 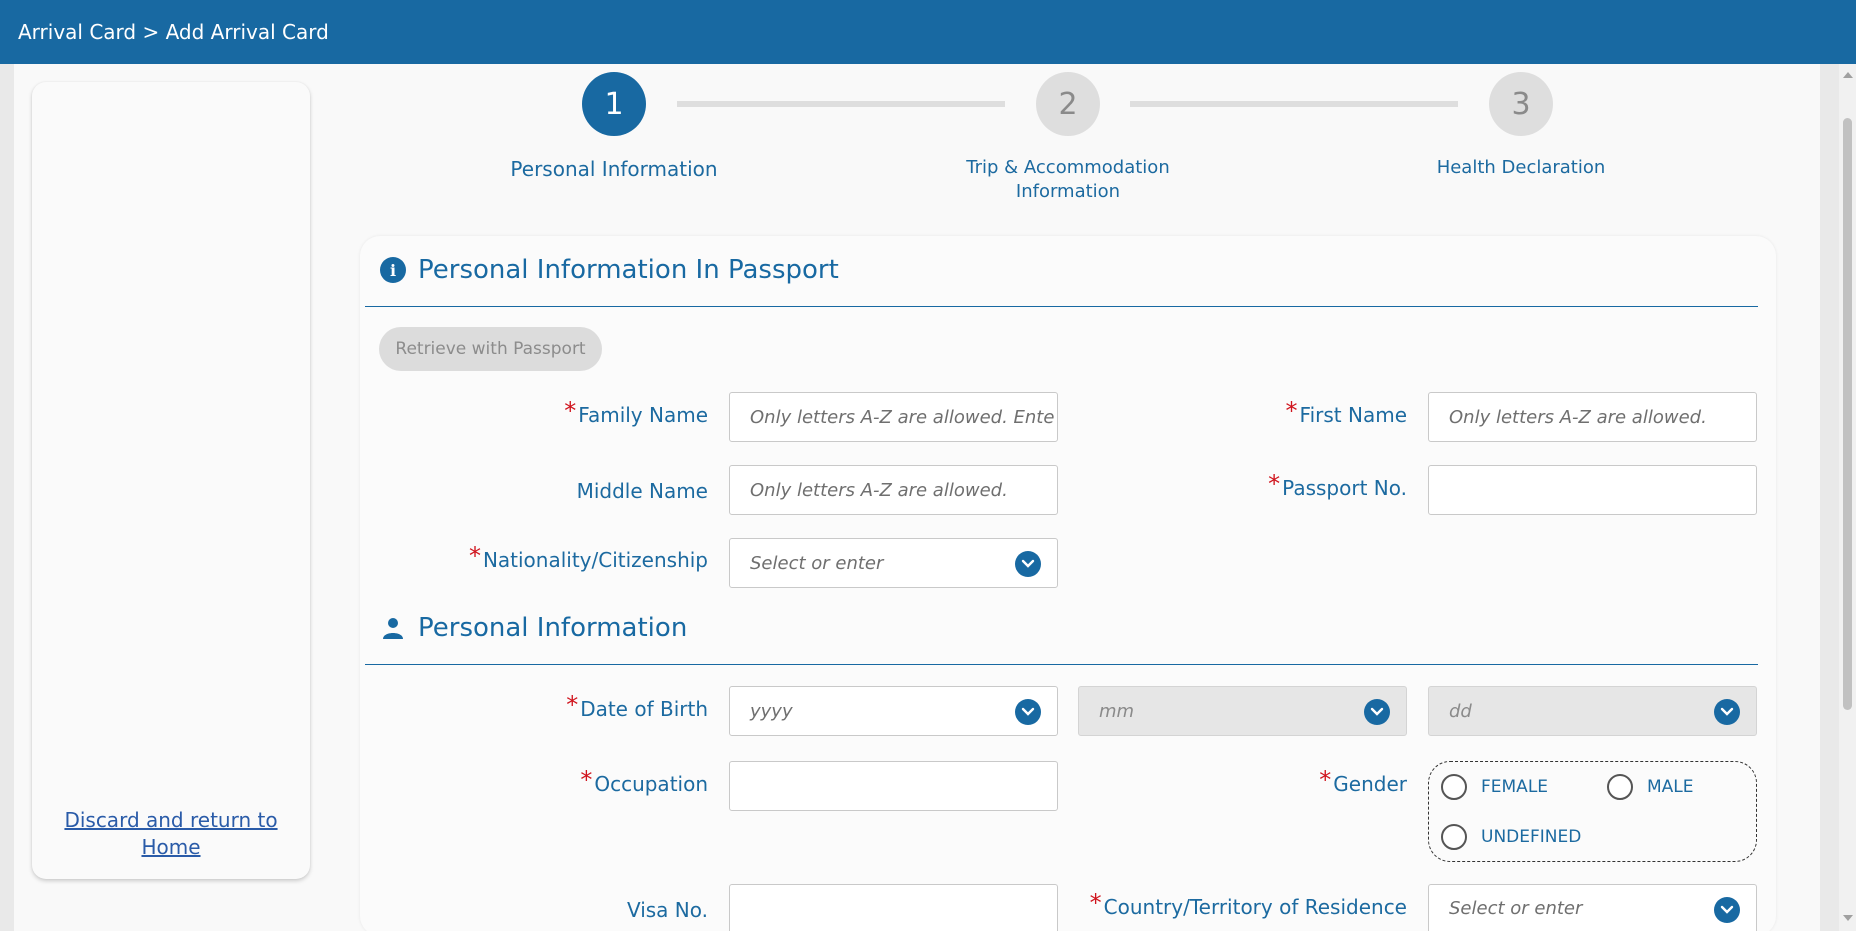 What do you see at coordinates (1521, 104) in the screenshot?
I see `step-3-circle: 3` at bounding box center [1521, 104].